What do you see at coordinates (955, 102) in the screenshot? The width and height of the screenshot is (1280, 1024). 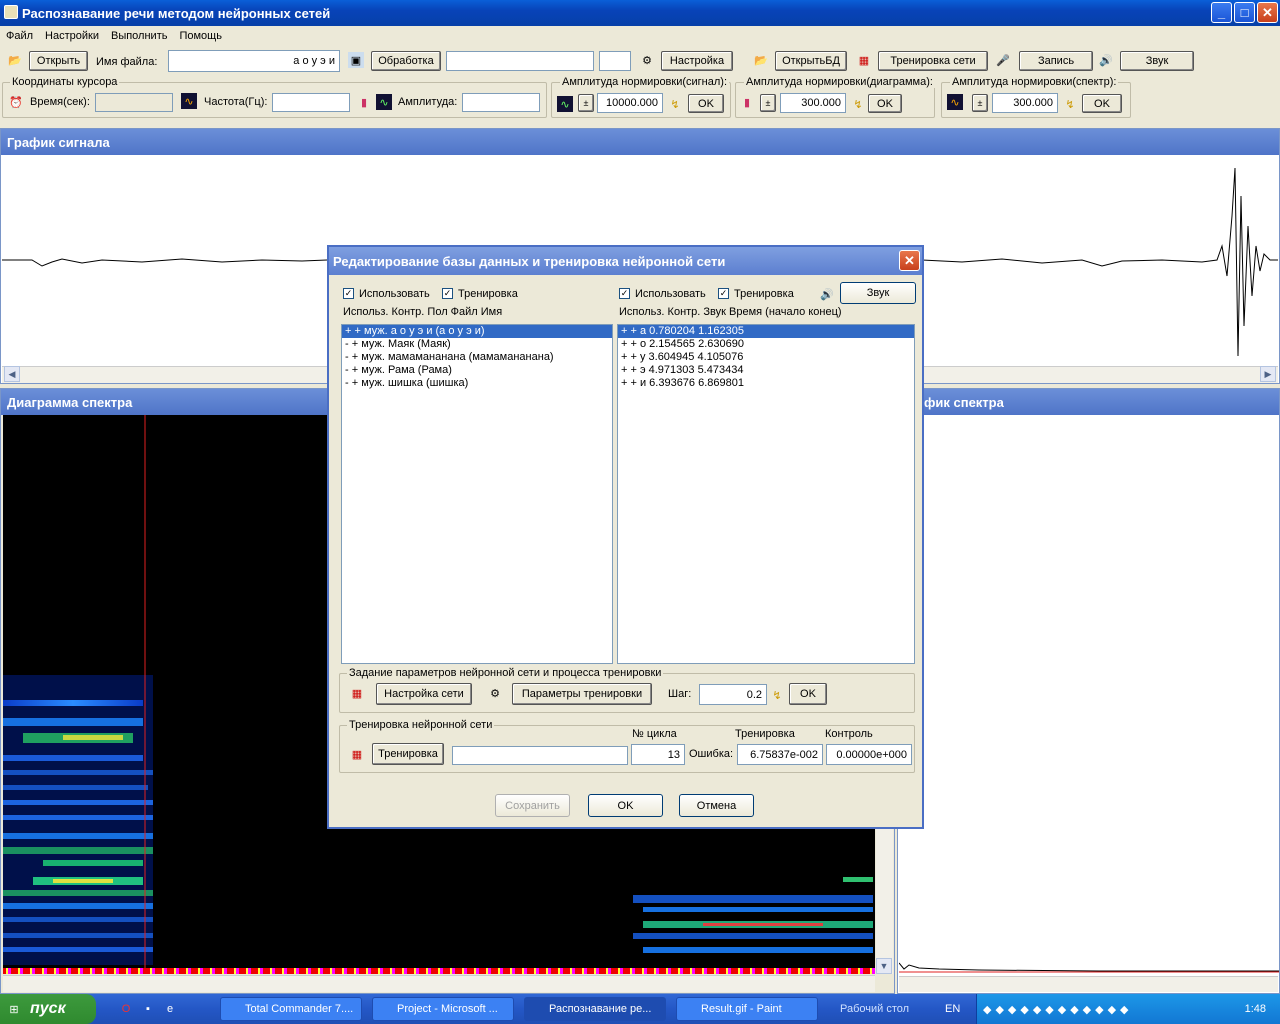 I see `spectrum-icon: ∿` at bounding box center [955, 102].